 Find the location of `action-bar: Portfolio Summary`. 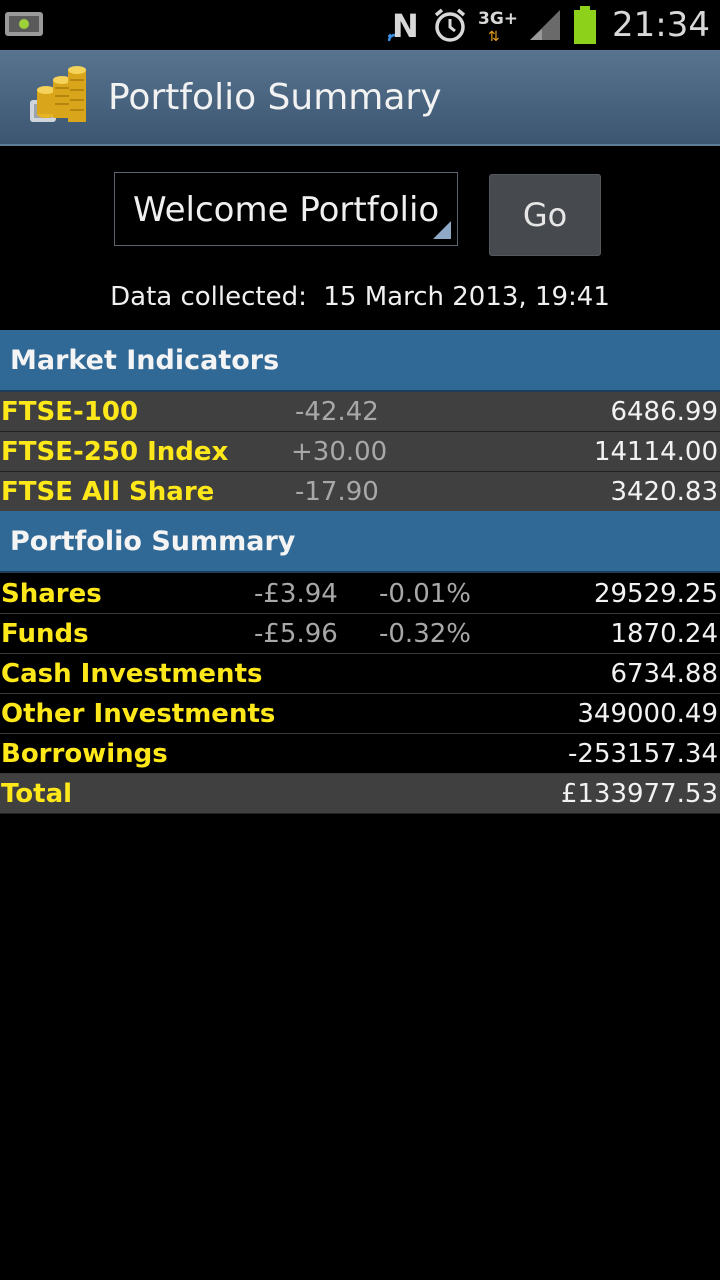

action-bar: Portfolio Summary is located at coordinates (360, 98).